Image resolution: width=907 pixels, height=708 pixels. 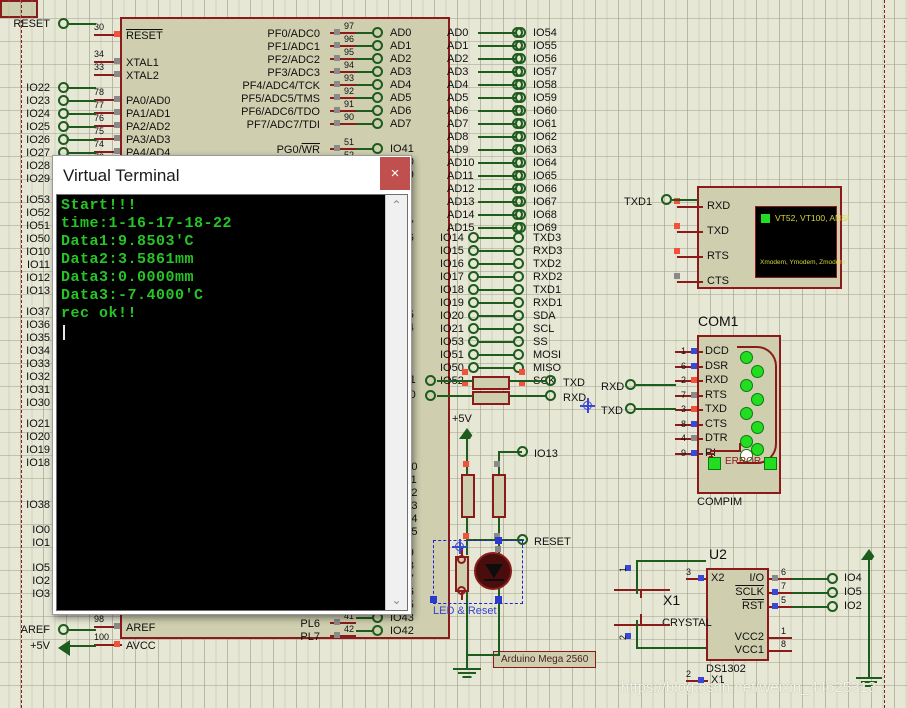 I want to click on net-terminal-txd-mid, so click(x=550, y=380).